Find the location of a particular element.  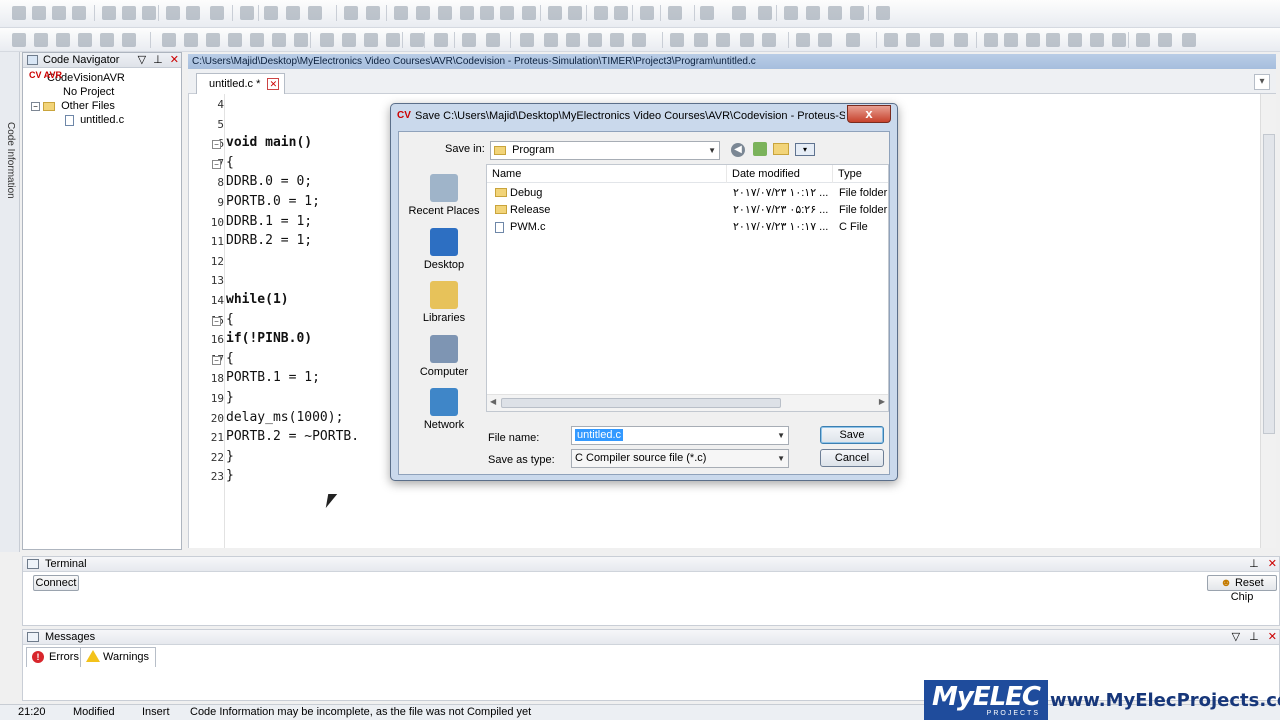

place-desktop: Desktop is located at coordinates (444, 249).